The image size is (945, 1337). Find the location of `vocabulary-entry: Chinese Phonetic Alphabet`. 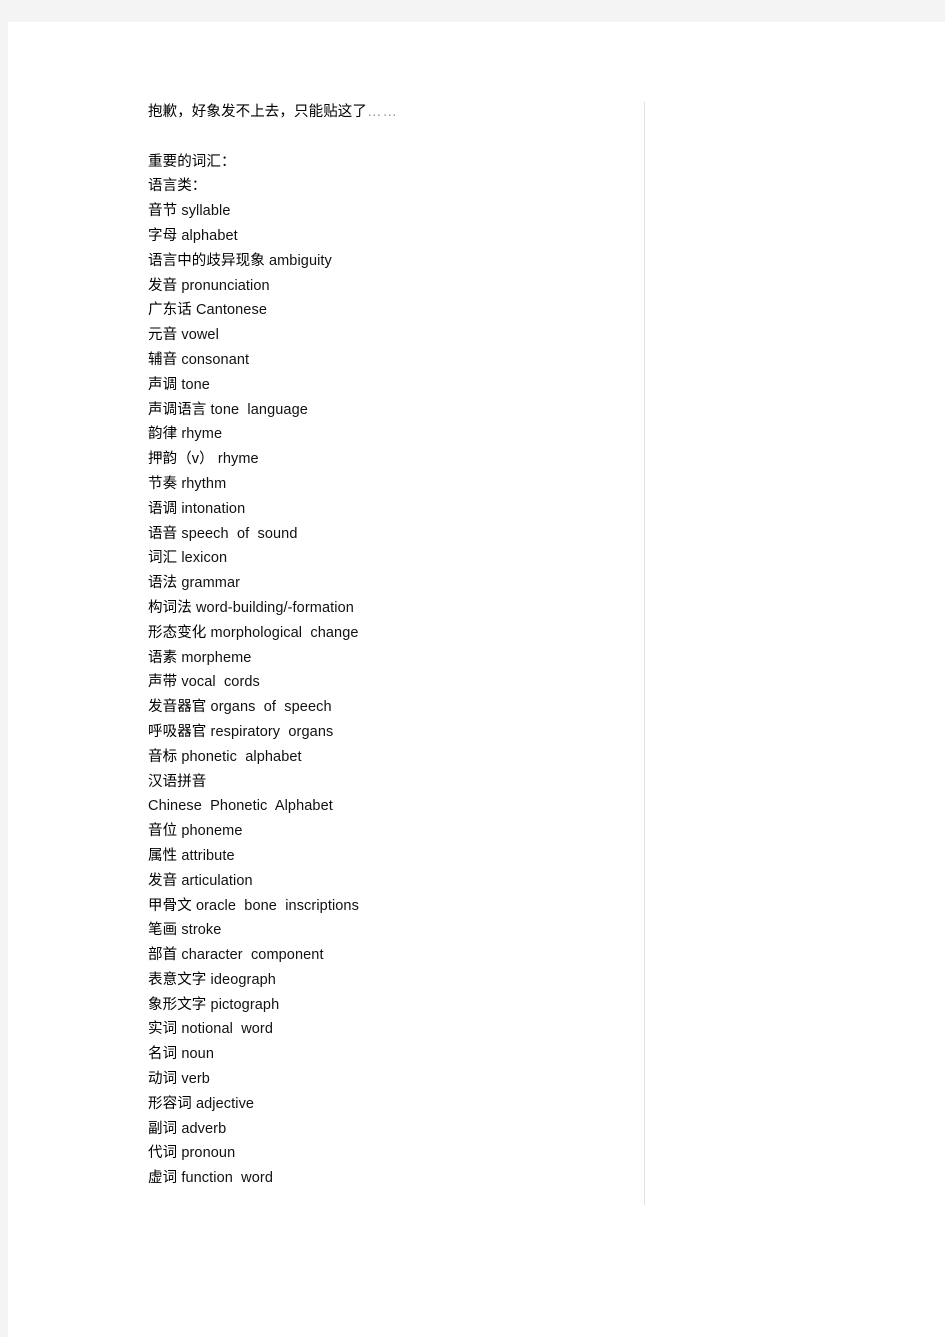

vocabulary-entry: Chinese Phonetic Alphabet is located at coordinates (383, 806).